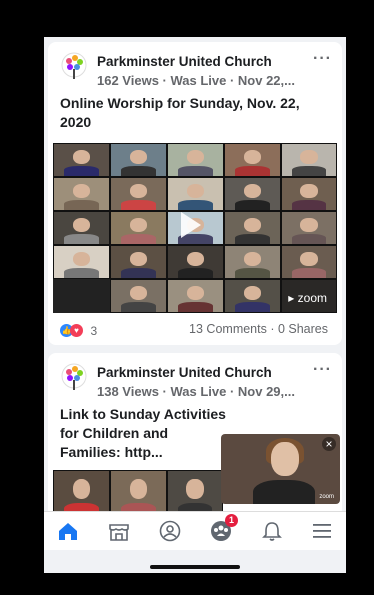 The width and height of the screenshot is (374, 595). What do you see at coordinates (195, 567) in the screenshot?
I see `home-indicator` at bounding box center [195, 567].